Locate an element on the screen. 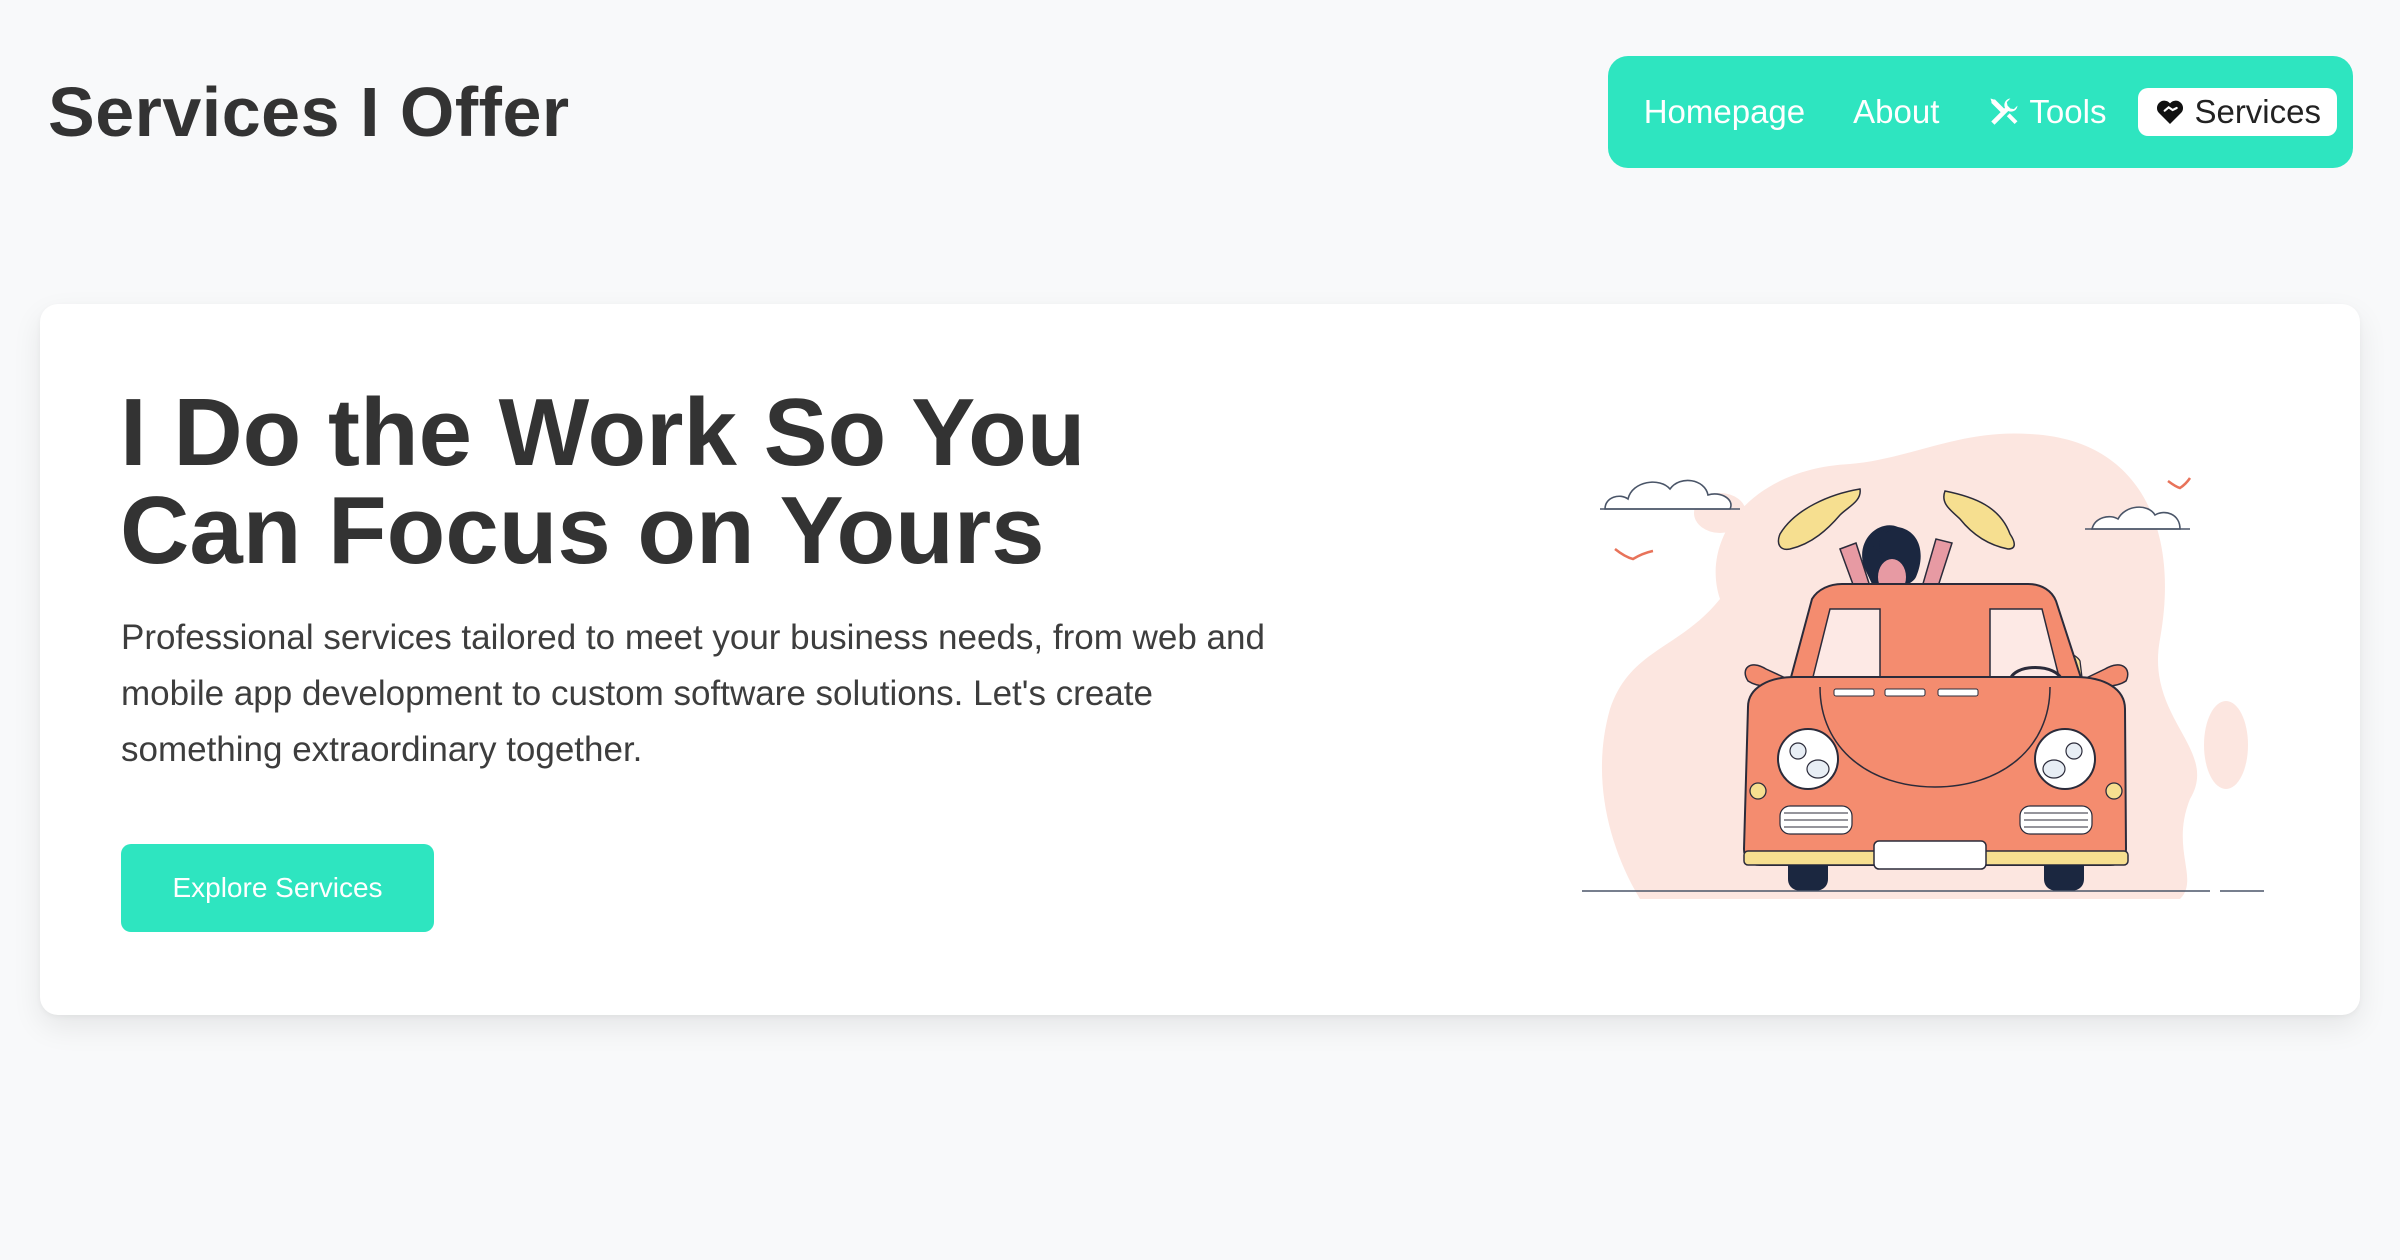  nav-item-label: Homepage is located at coordinates (1724, 111).